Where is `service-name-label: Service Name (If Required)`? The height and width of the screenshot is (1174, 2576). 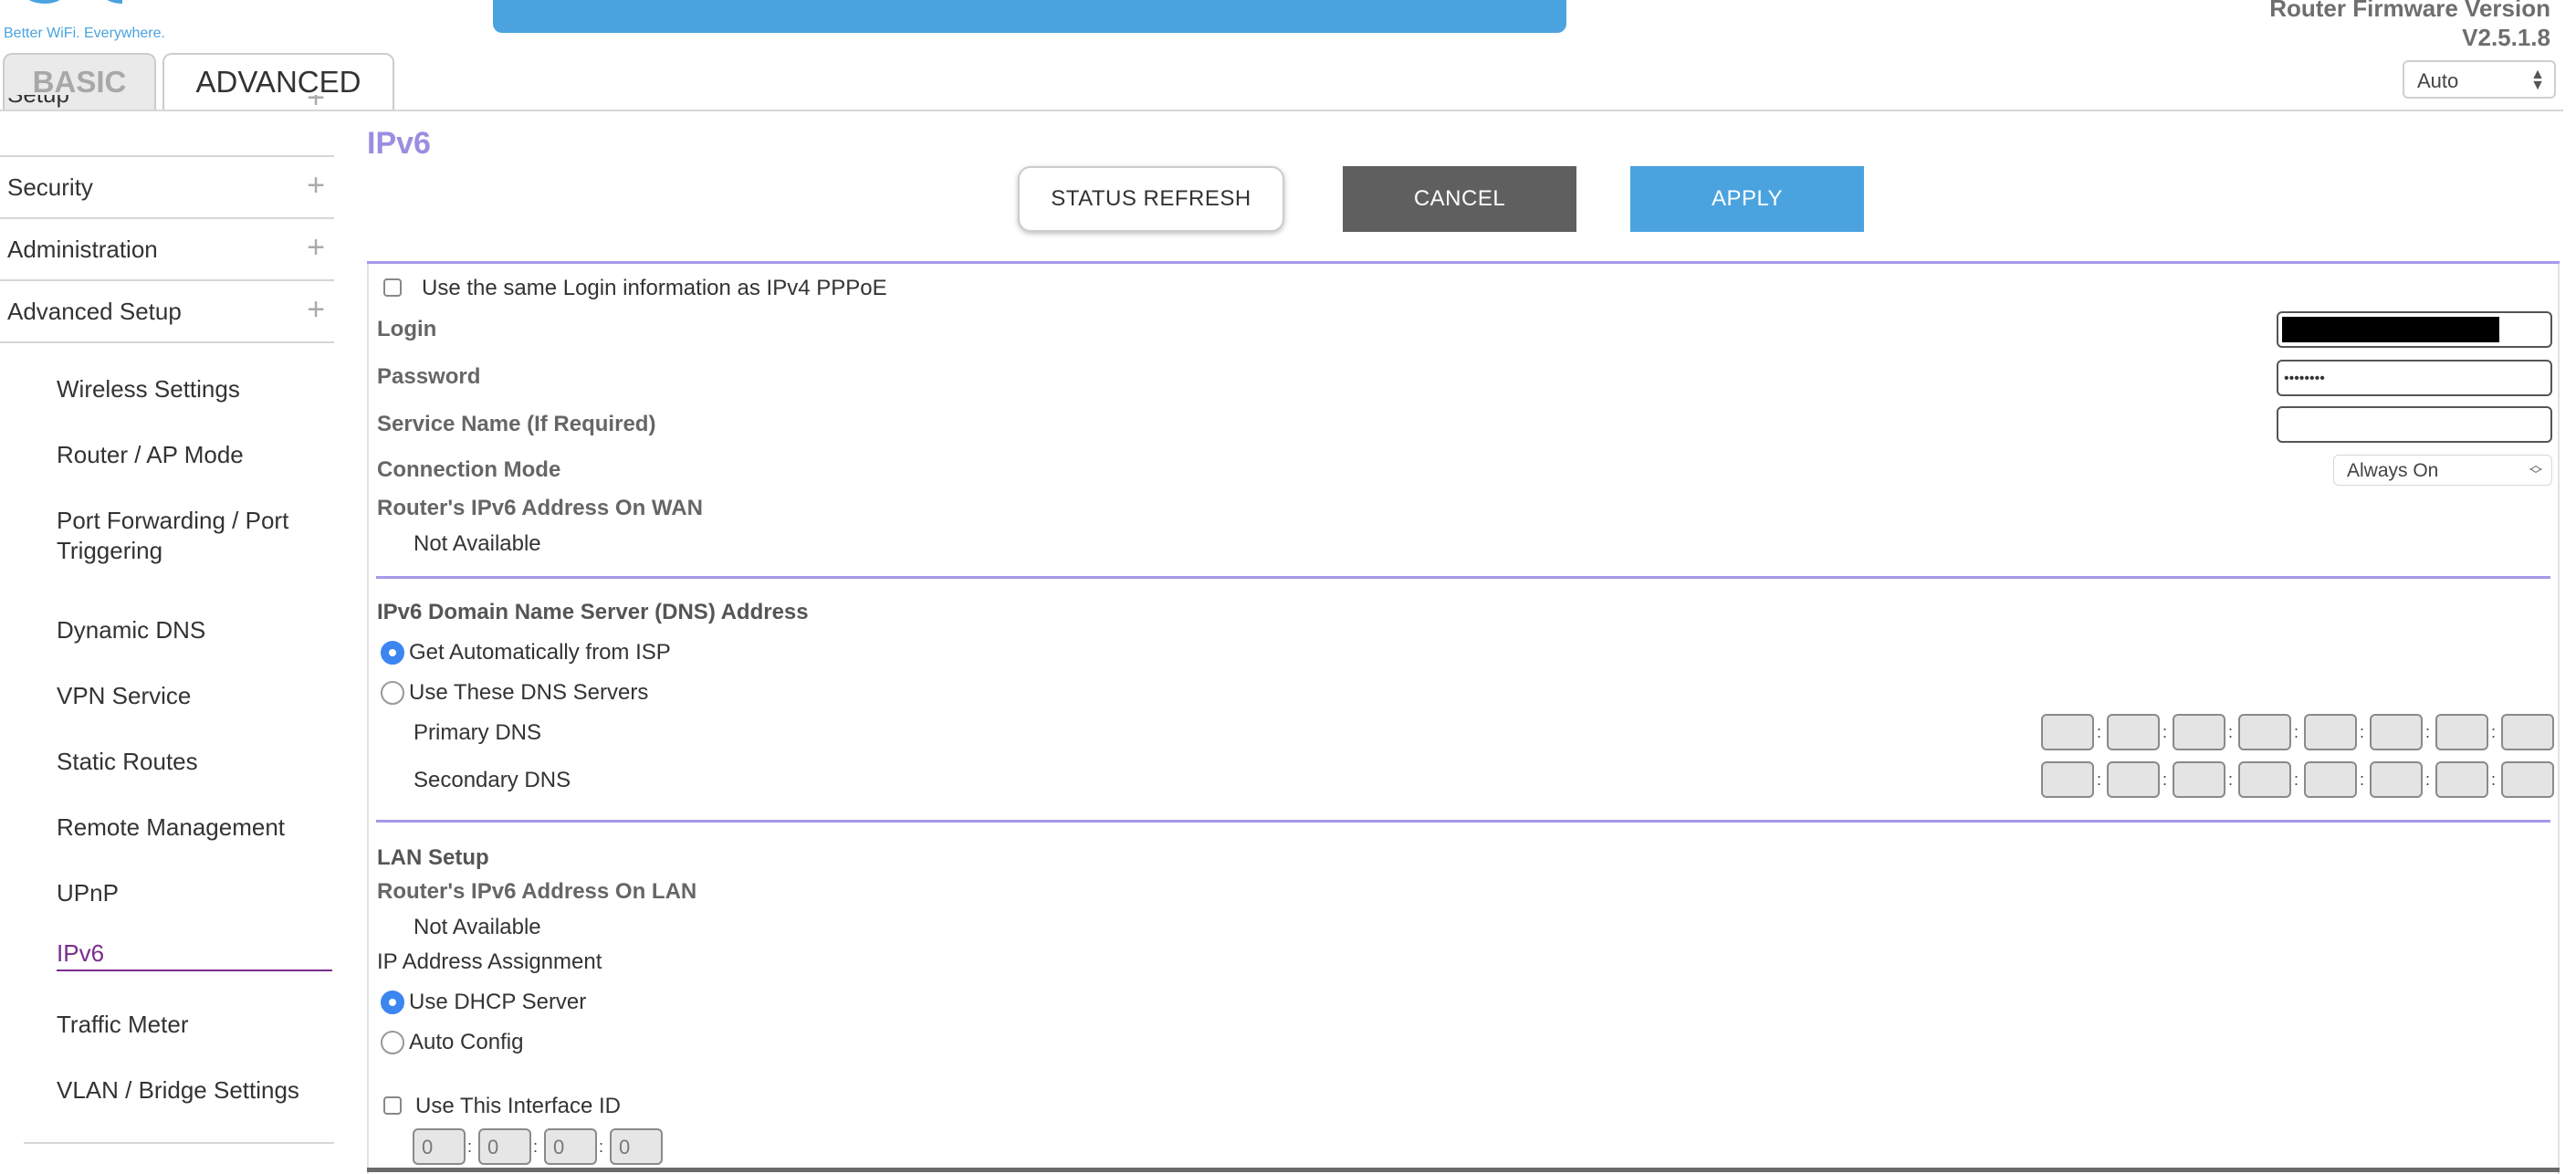
service-name-label: Service Name (If Required) is located at coordinates (516, 424).